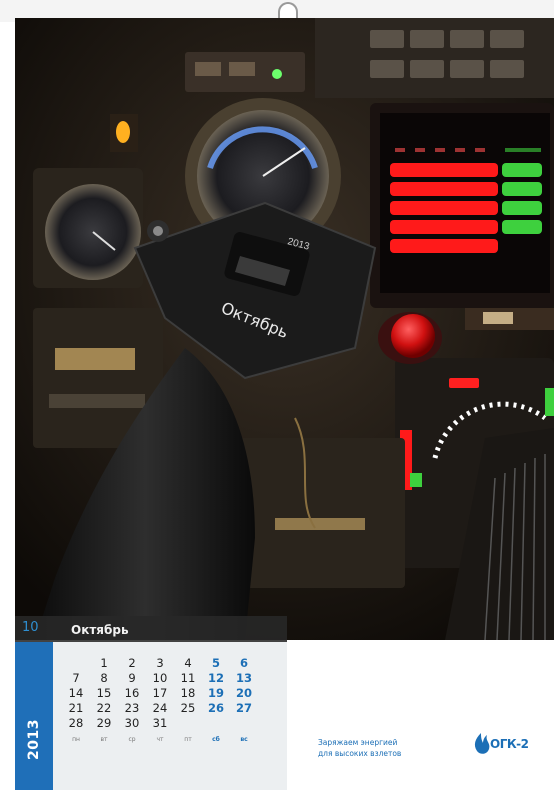  What do you see at coordinates (277, 74) in the screenshot?
I see `green-indicator-light` at bounding box center [277, 74].